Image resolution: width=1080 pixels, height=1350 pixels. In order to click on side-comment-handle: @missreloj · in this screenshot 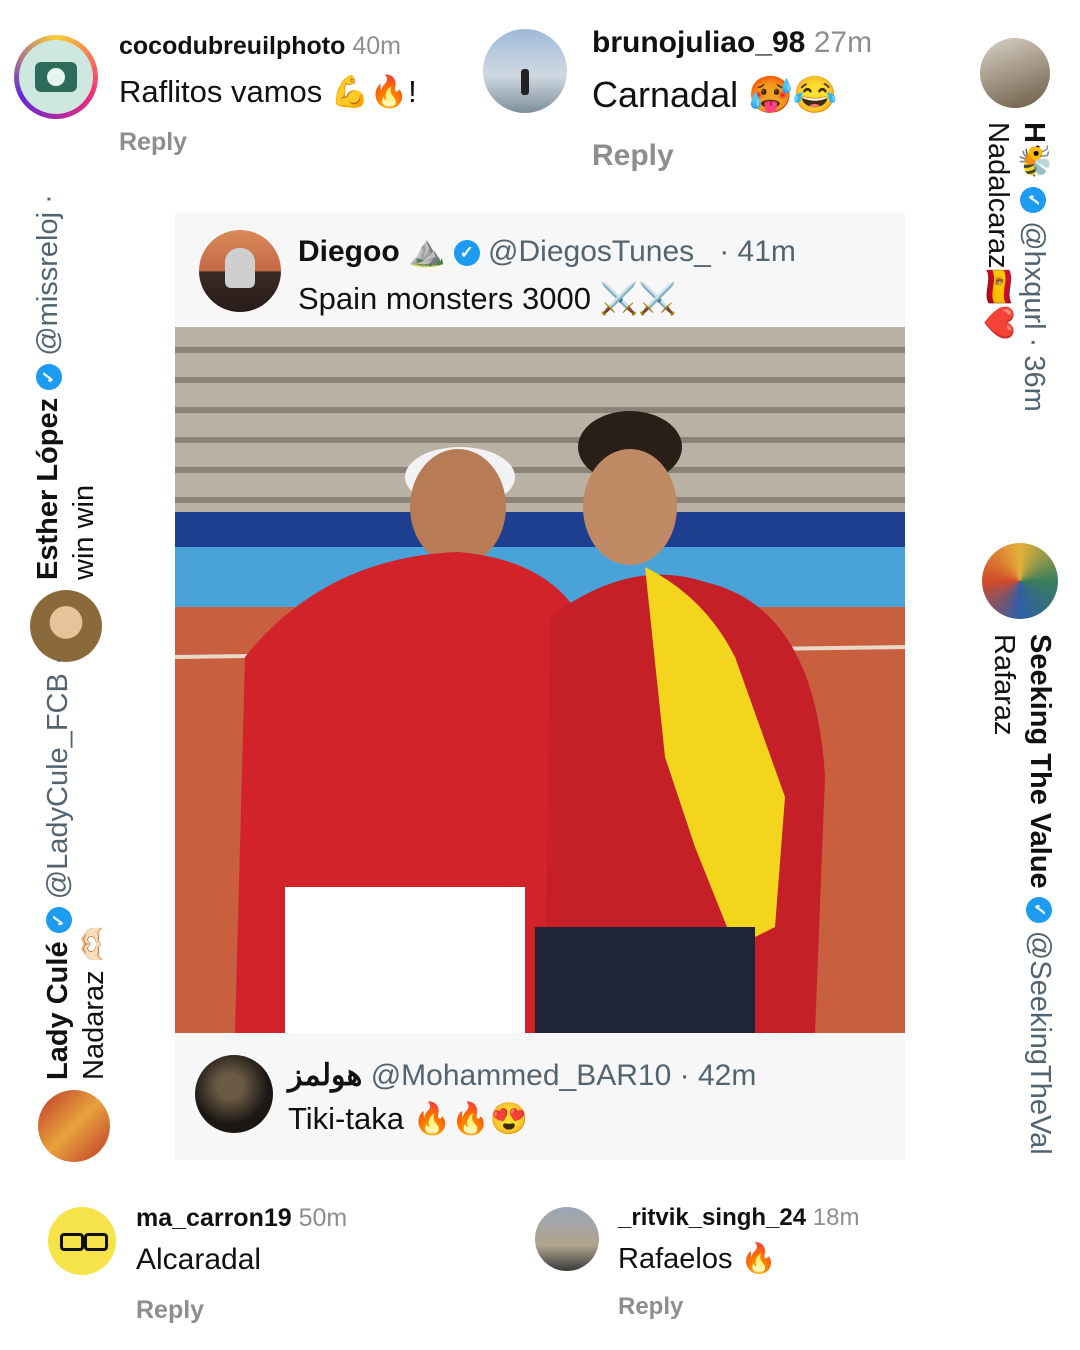, I will do `click(48, 275)`.